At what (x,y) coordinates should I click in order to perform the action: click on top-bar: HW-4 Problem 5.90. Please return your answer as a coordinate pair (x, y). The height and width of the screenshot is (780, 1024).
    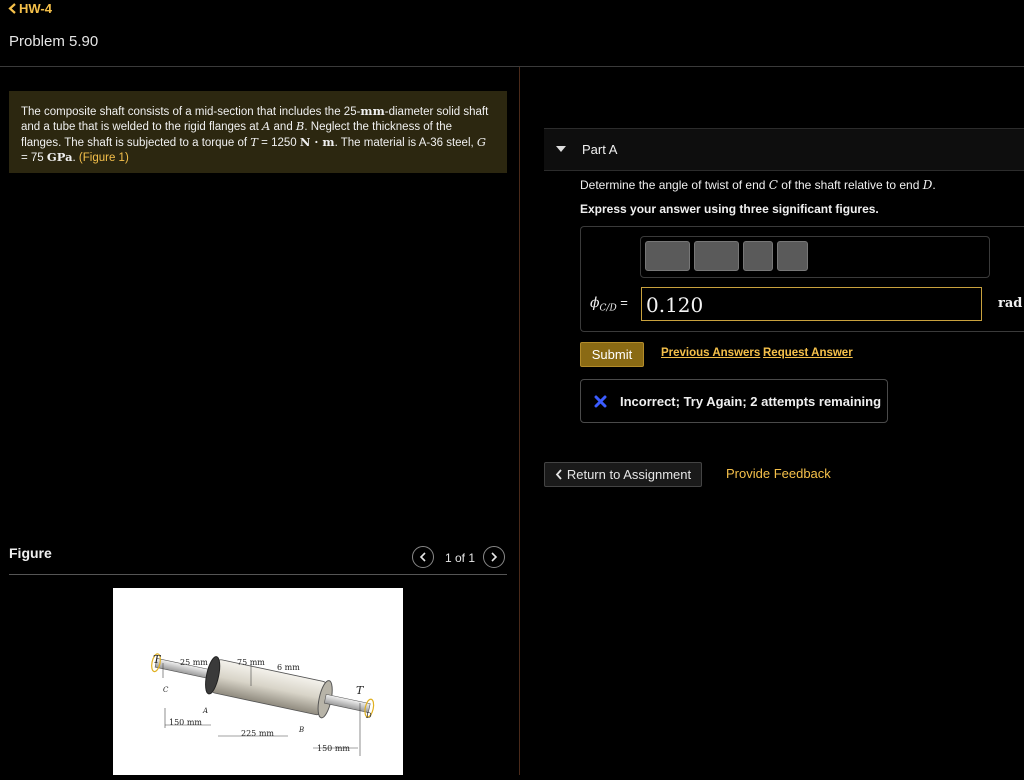
    Looking at the image, I should click on (512, 33).